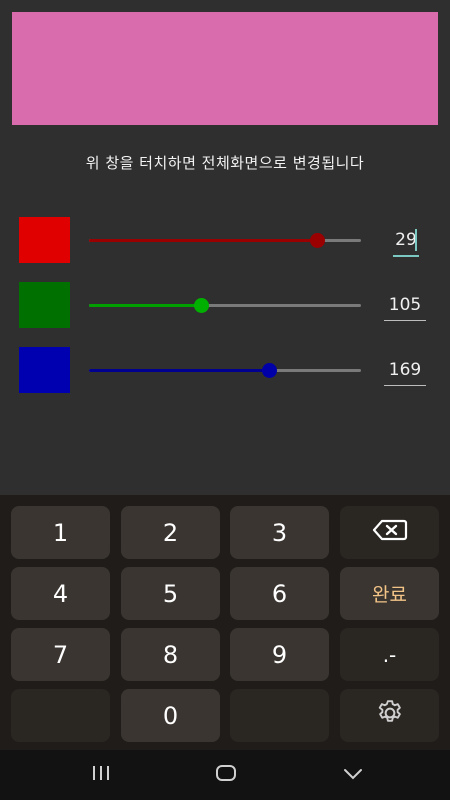 This screenshot has height=800, width=450. What do you see at coordinates (170, 715) in the screenshot?
I see `key-0: 0` at bounding box center [170, 715].